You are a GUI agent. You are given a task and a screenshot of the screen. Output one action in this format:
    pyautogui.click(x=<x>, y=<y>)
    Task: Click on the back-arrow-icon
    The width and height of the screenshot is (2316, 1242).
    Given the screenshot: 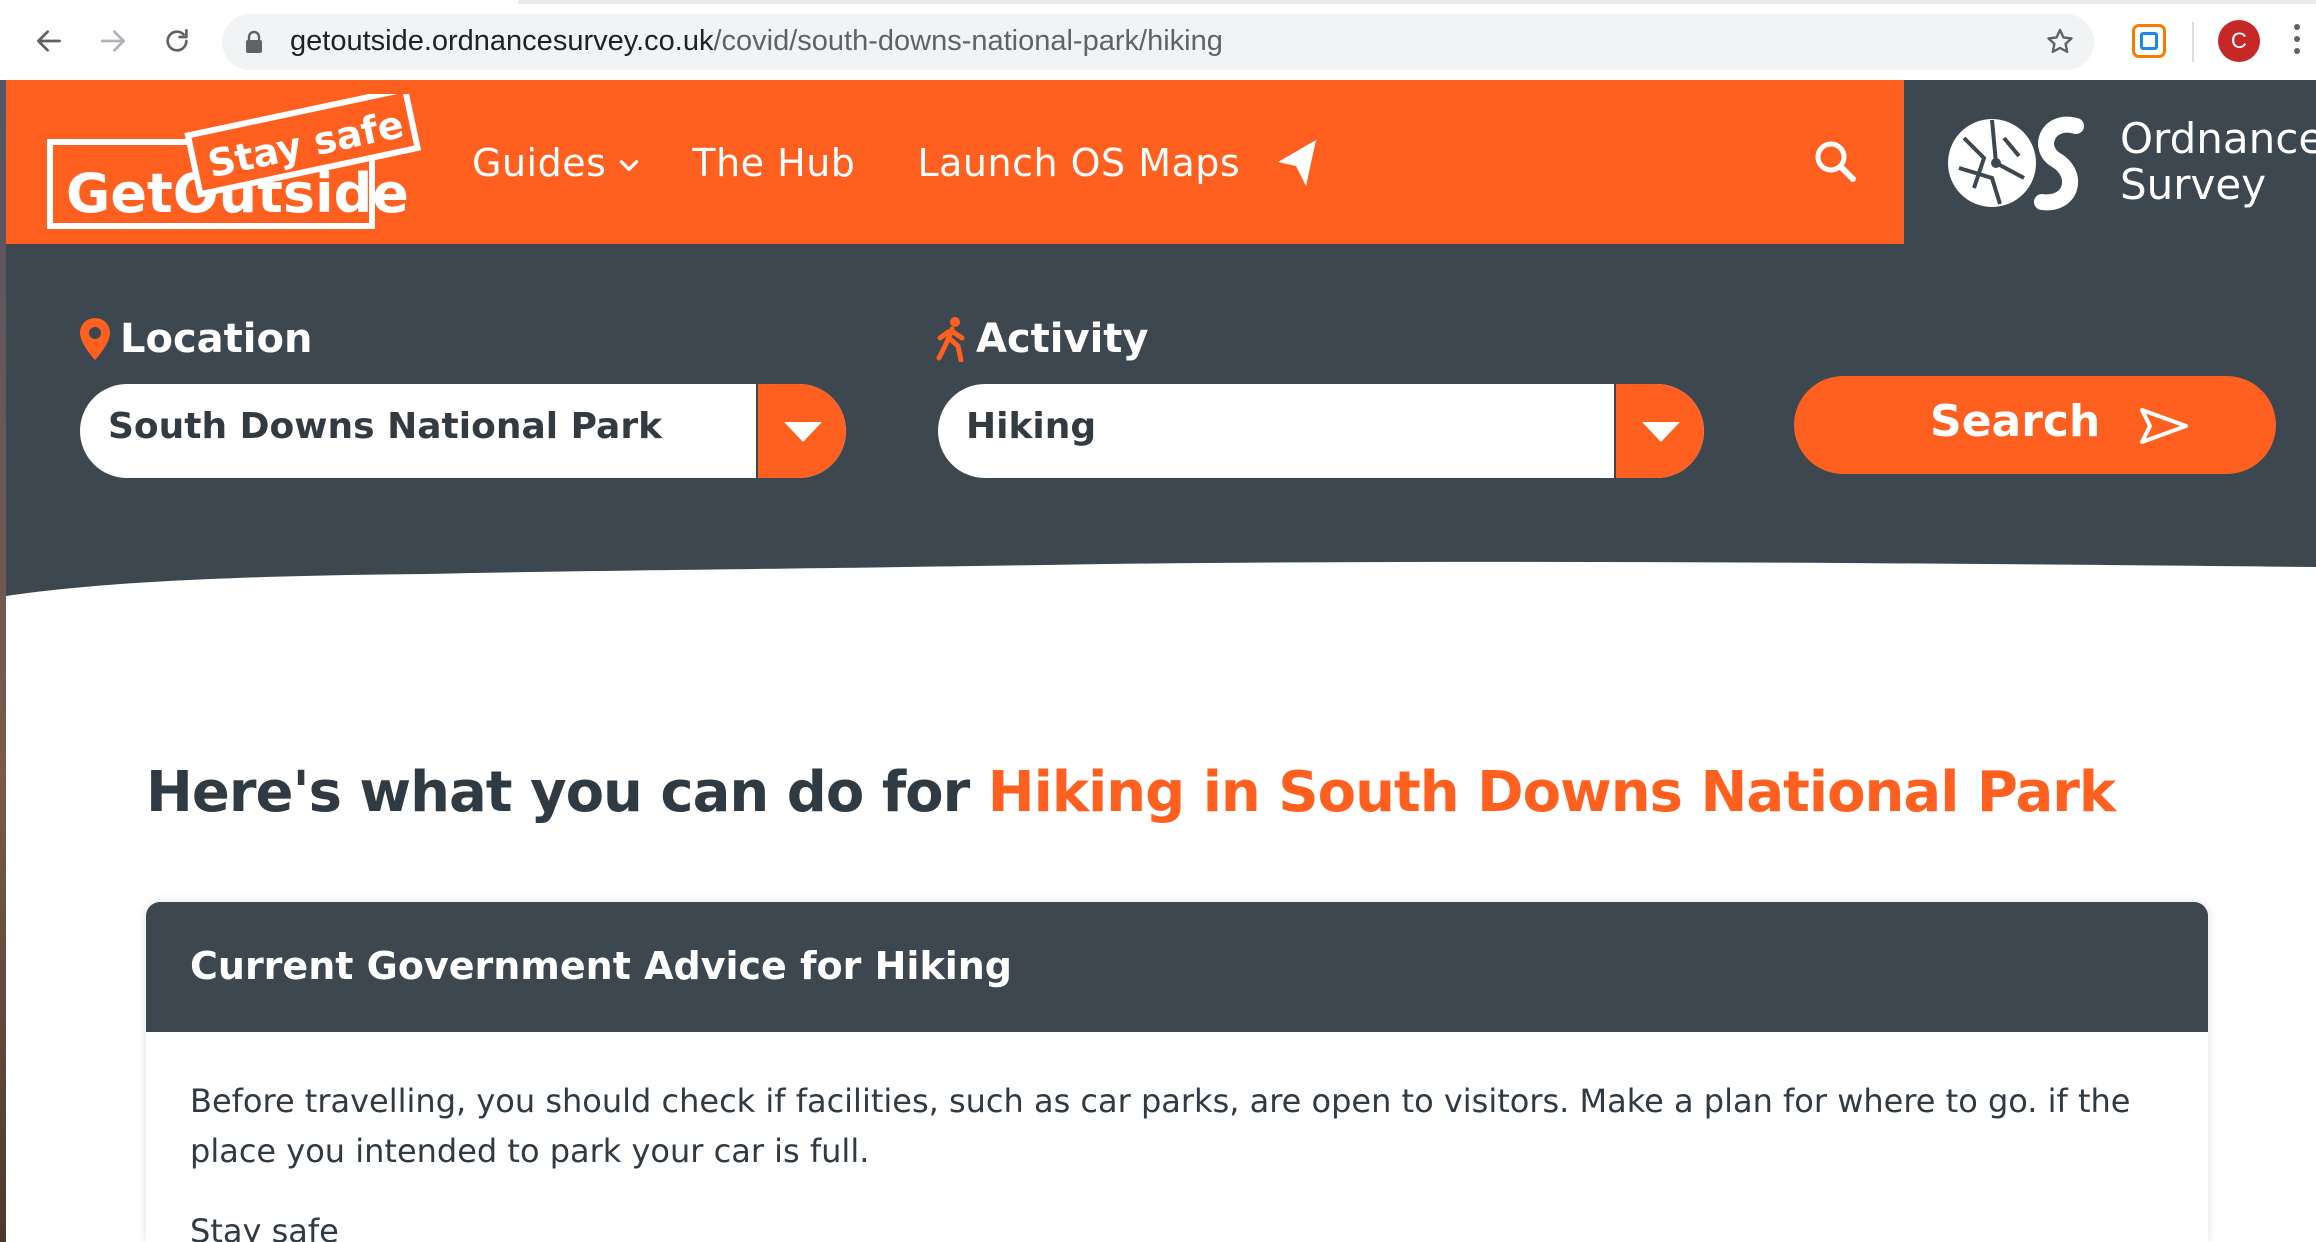 What is the action you would take?
    pyautogui.click(x=49, y=41)
    